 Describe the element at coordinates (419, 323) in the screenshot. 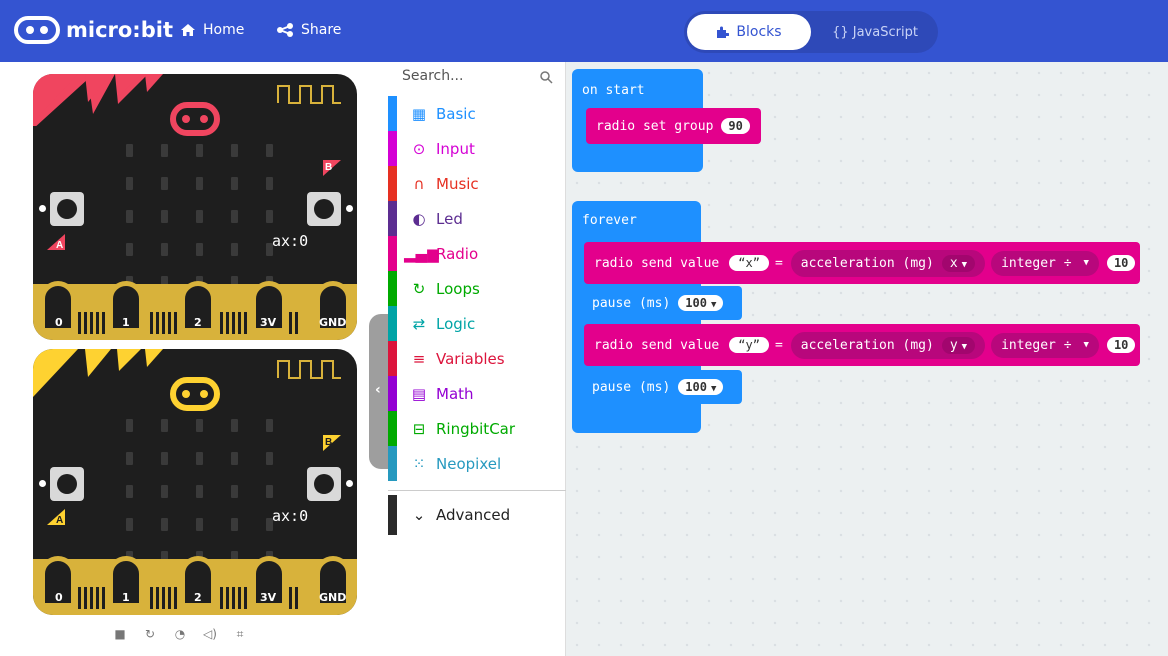

I see `shuffle-icon: ⇄` at that location.